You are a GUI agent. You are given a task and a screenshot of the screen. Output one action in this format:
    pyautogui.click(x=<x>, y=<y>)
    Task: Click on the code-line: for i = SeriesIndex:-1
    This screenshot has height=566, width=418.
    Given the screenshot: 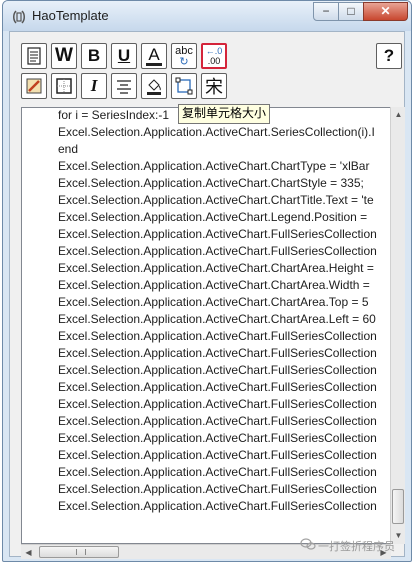 What is the action you would take?
    pyautogui.click(x=114, y=115)
    